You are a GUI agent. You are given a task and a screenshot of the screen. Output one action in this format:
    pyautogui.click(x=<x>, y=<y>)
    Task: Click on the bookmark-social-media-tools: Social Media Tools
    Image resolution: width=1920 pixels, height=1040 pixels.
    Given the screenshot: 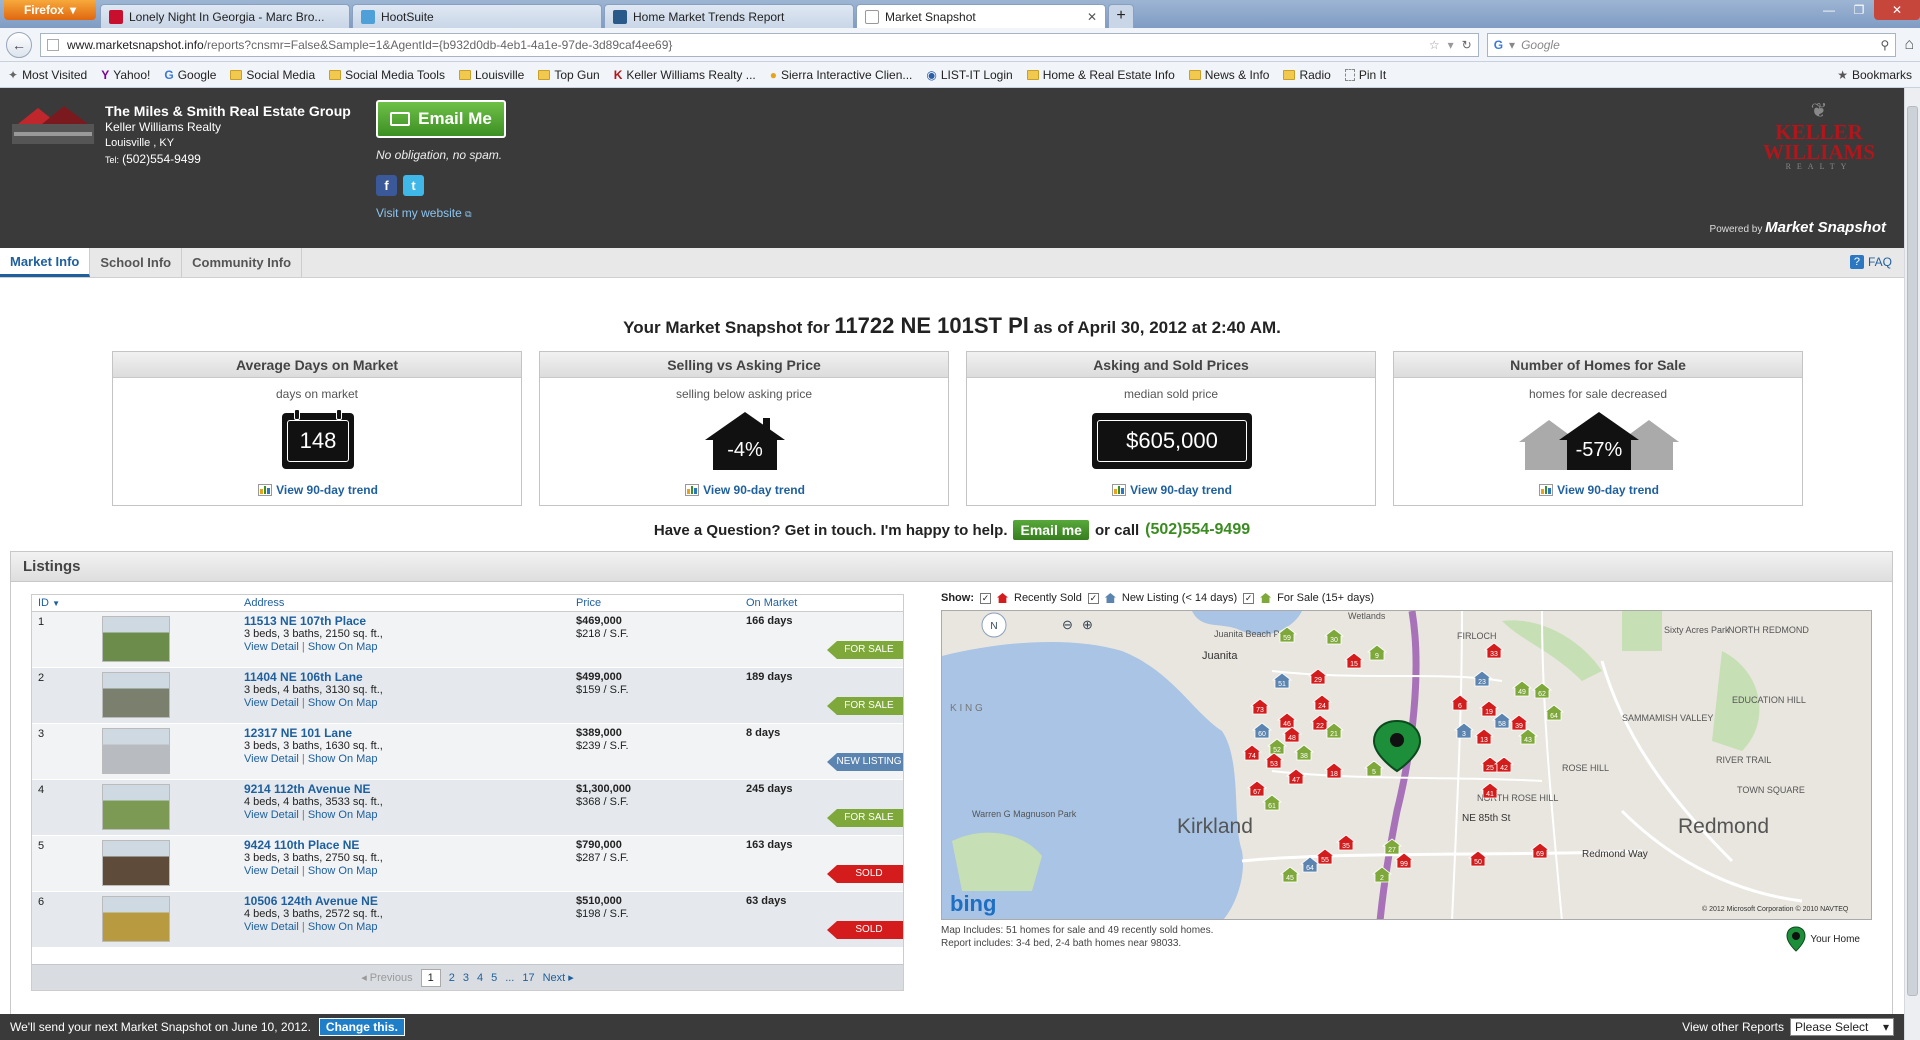 What is the action you would take?
    pyautogui.click(x=387, y=75)
    